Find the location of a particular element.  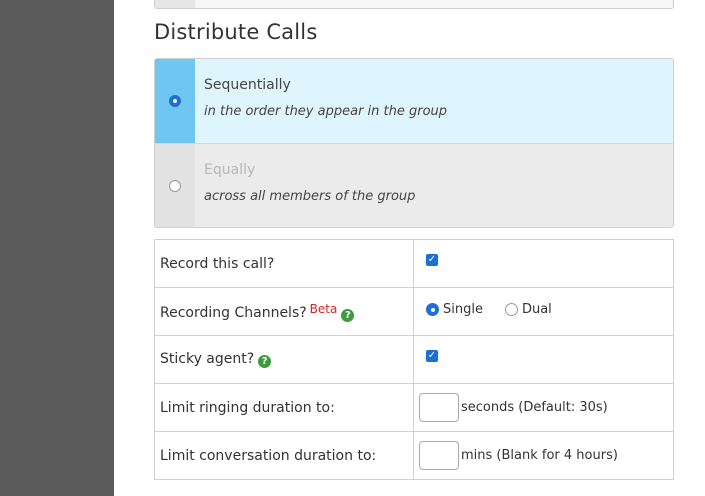

settings-row-sticky: Sticky agent?? ✓ is located at coordinates (414, 359).